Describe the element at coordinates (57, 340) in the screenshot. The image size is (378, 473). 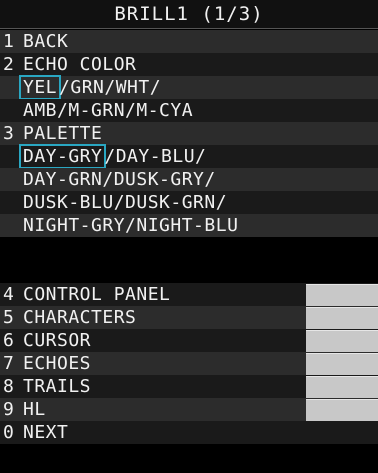
I see `menu-item-label: CURSOR` at that location.